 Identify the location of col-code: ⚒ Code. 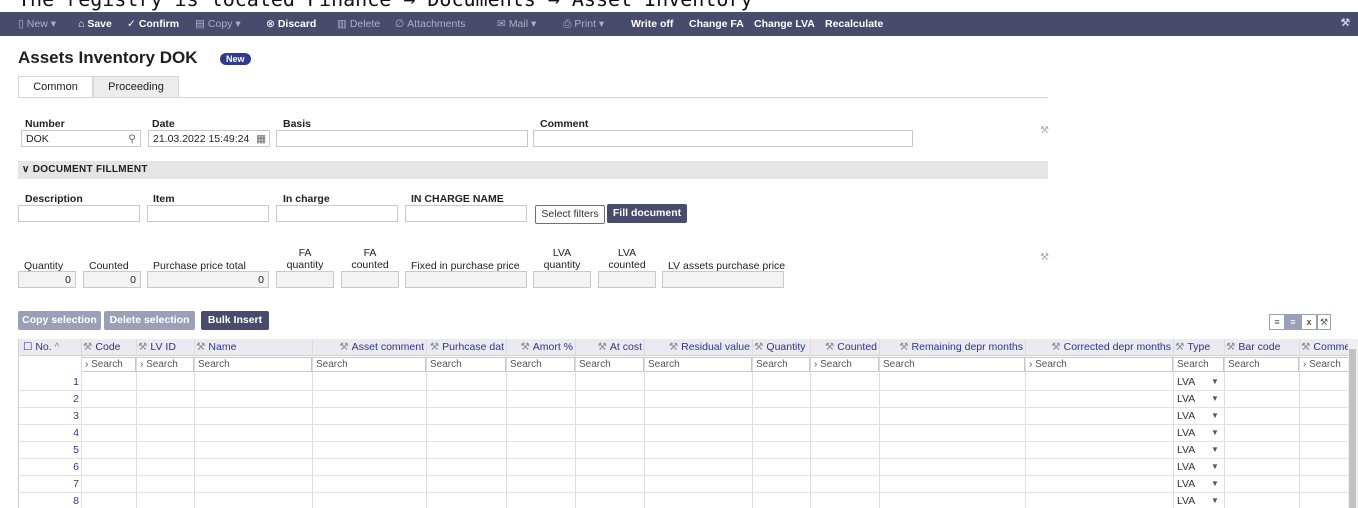
(108, 347).